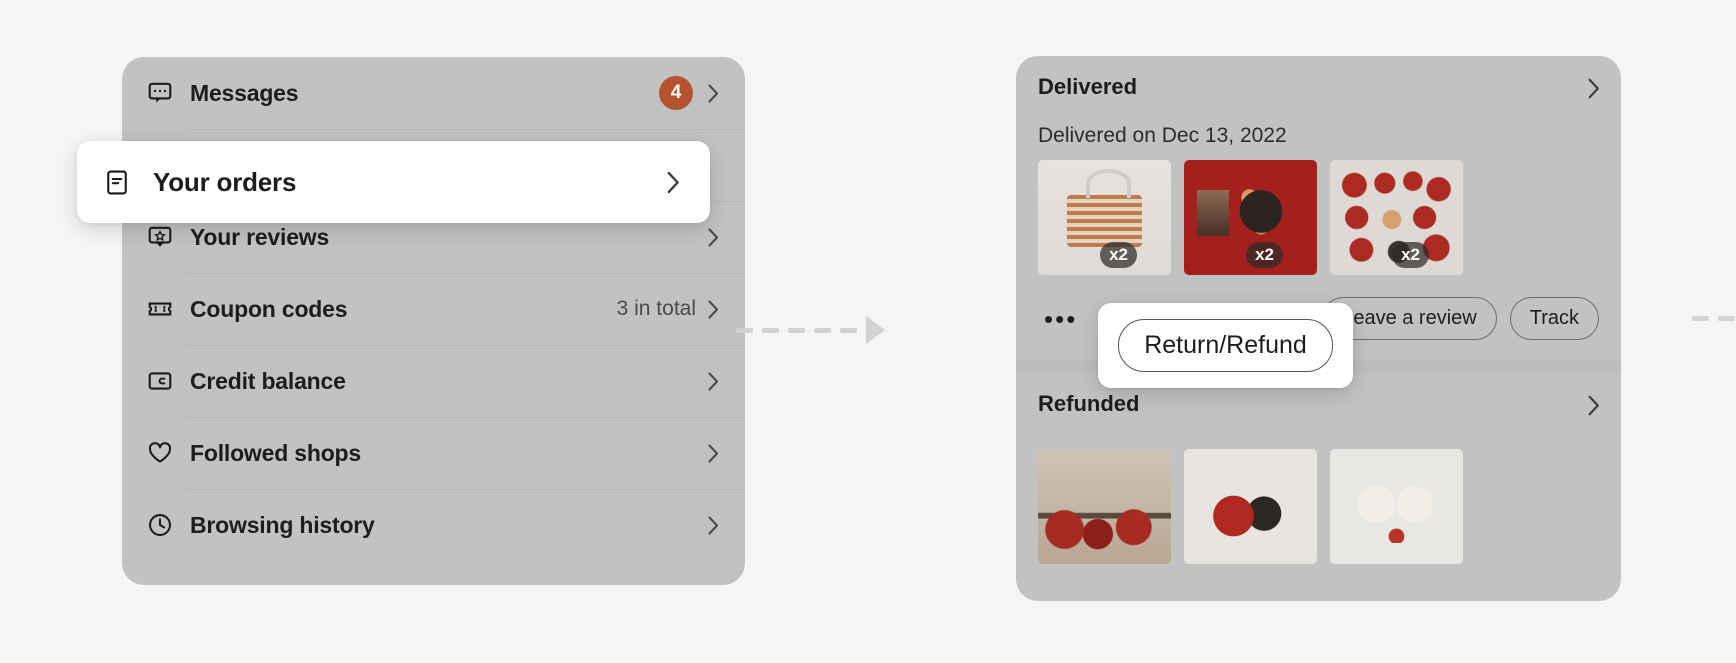 Image resolution: width=1736 pixels, height=663 pixels. What do you see at coordinates (1396, 217) in the screenshot?
I see `new-year-charms-thumbnail: x2` at bounding box center [1396, 217].